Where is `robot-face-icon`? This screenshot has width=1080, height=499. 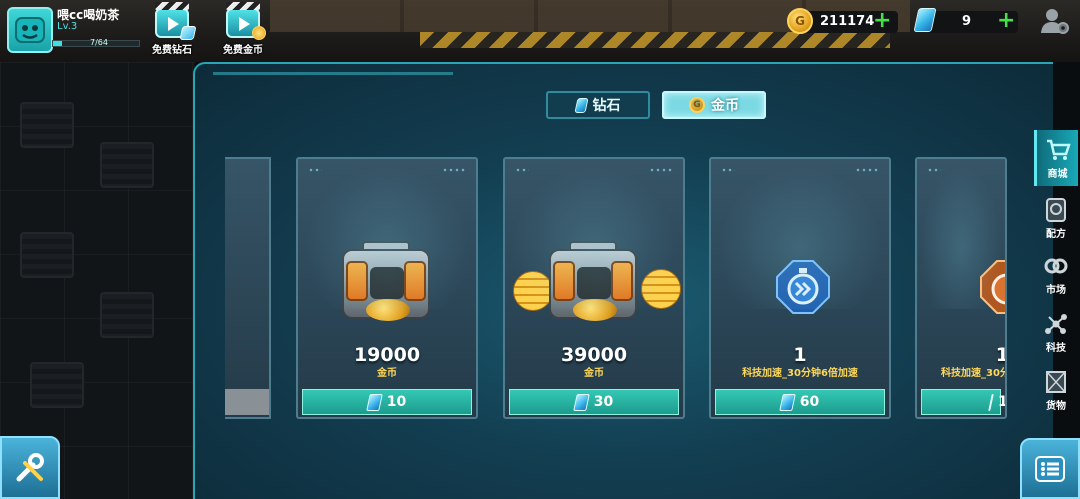
robot-face-icon is located at coordinates (30, 30).